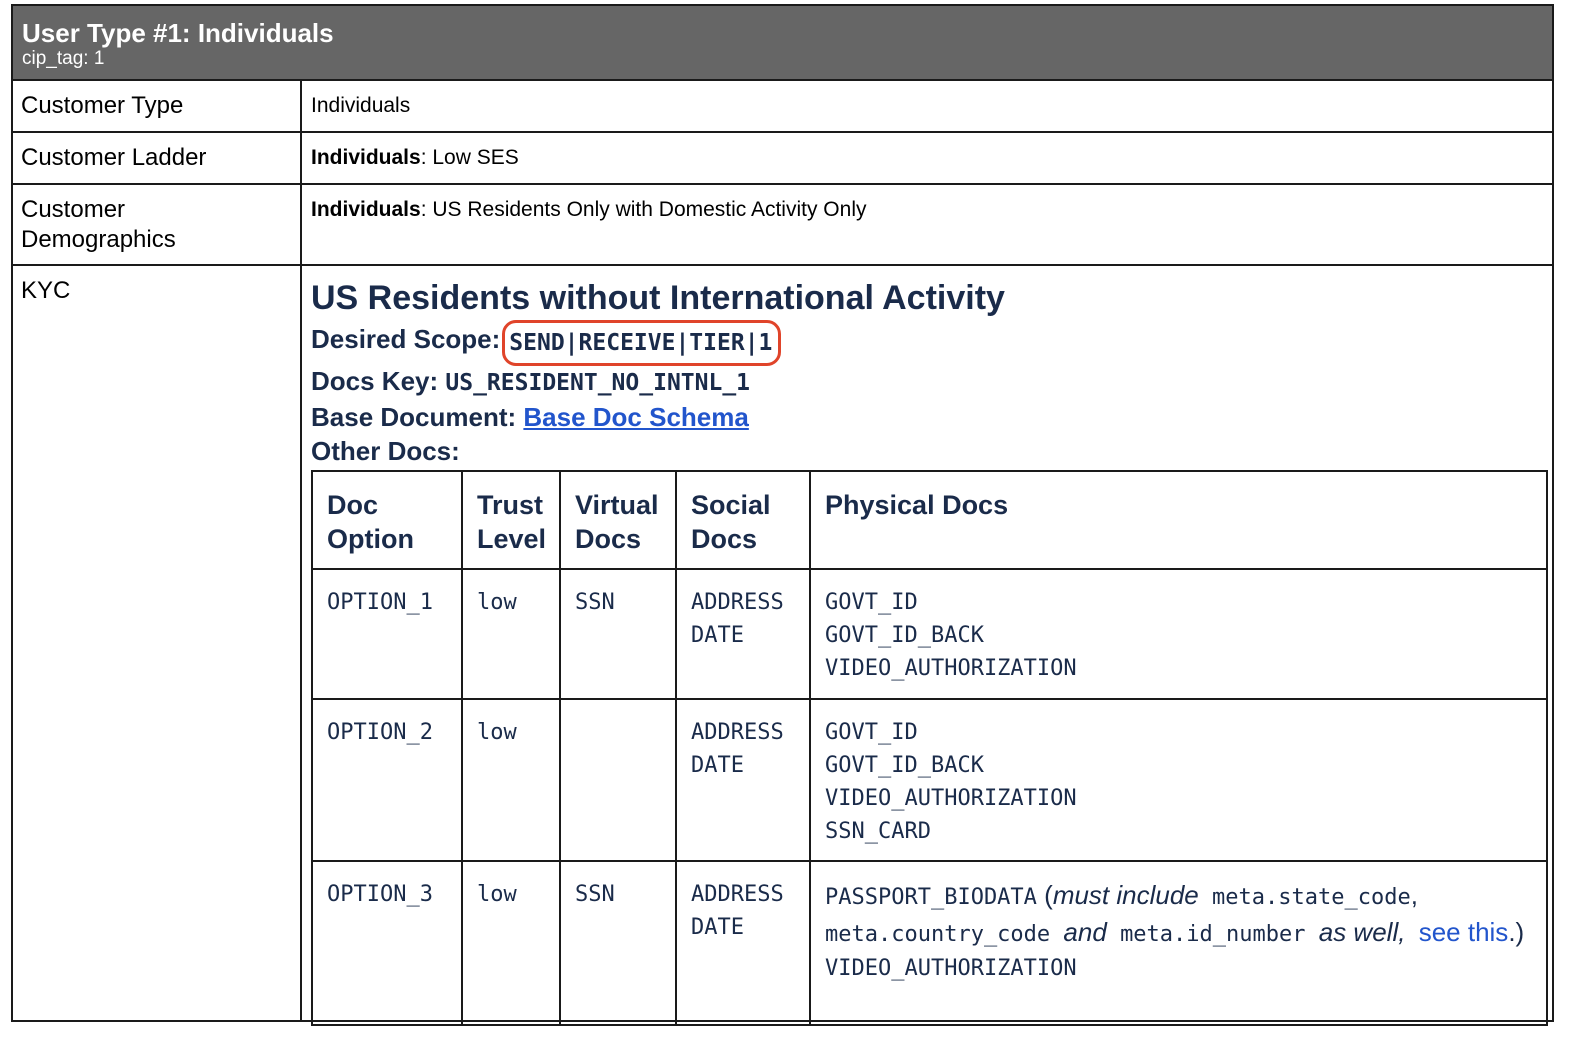 Image resolution: width=1582 pixels, height=1044 pixels. Describe the element at coordinates (598, 383) in the screenshot. I see `docs-key-value: US_RESIDENT_NO_INTNL_1` at that location.